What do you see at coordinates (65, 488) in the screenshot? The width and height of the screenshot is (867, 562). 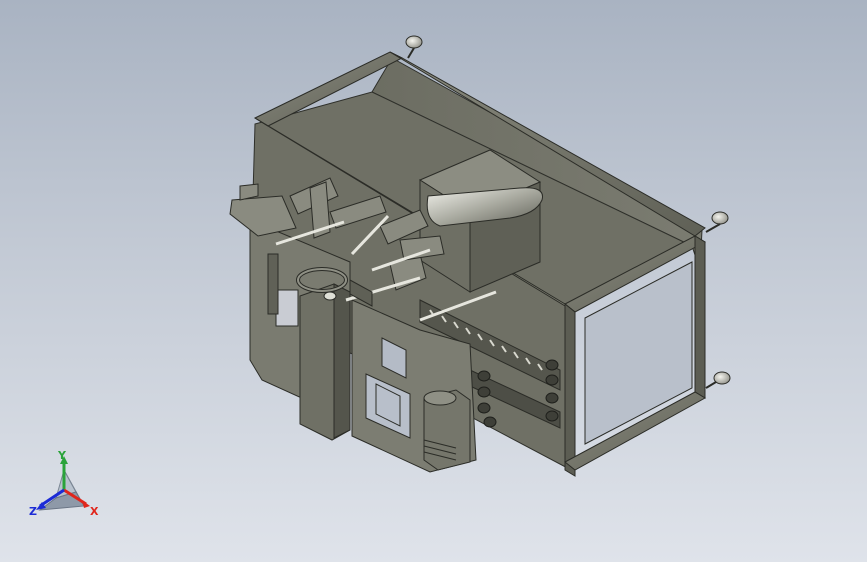 I see `orientation-triad: Y X Z` at bounding box center [65, 488].